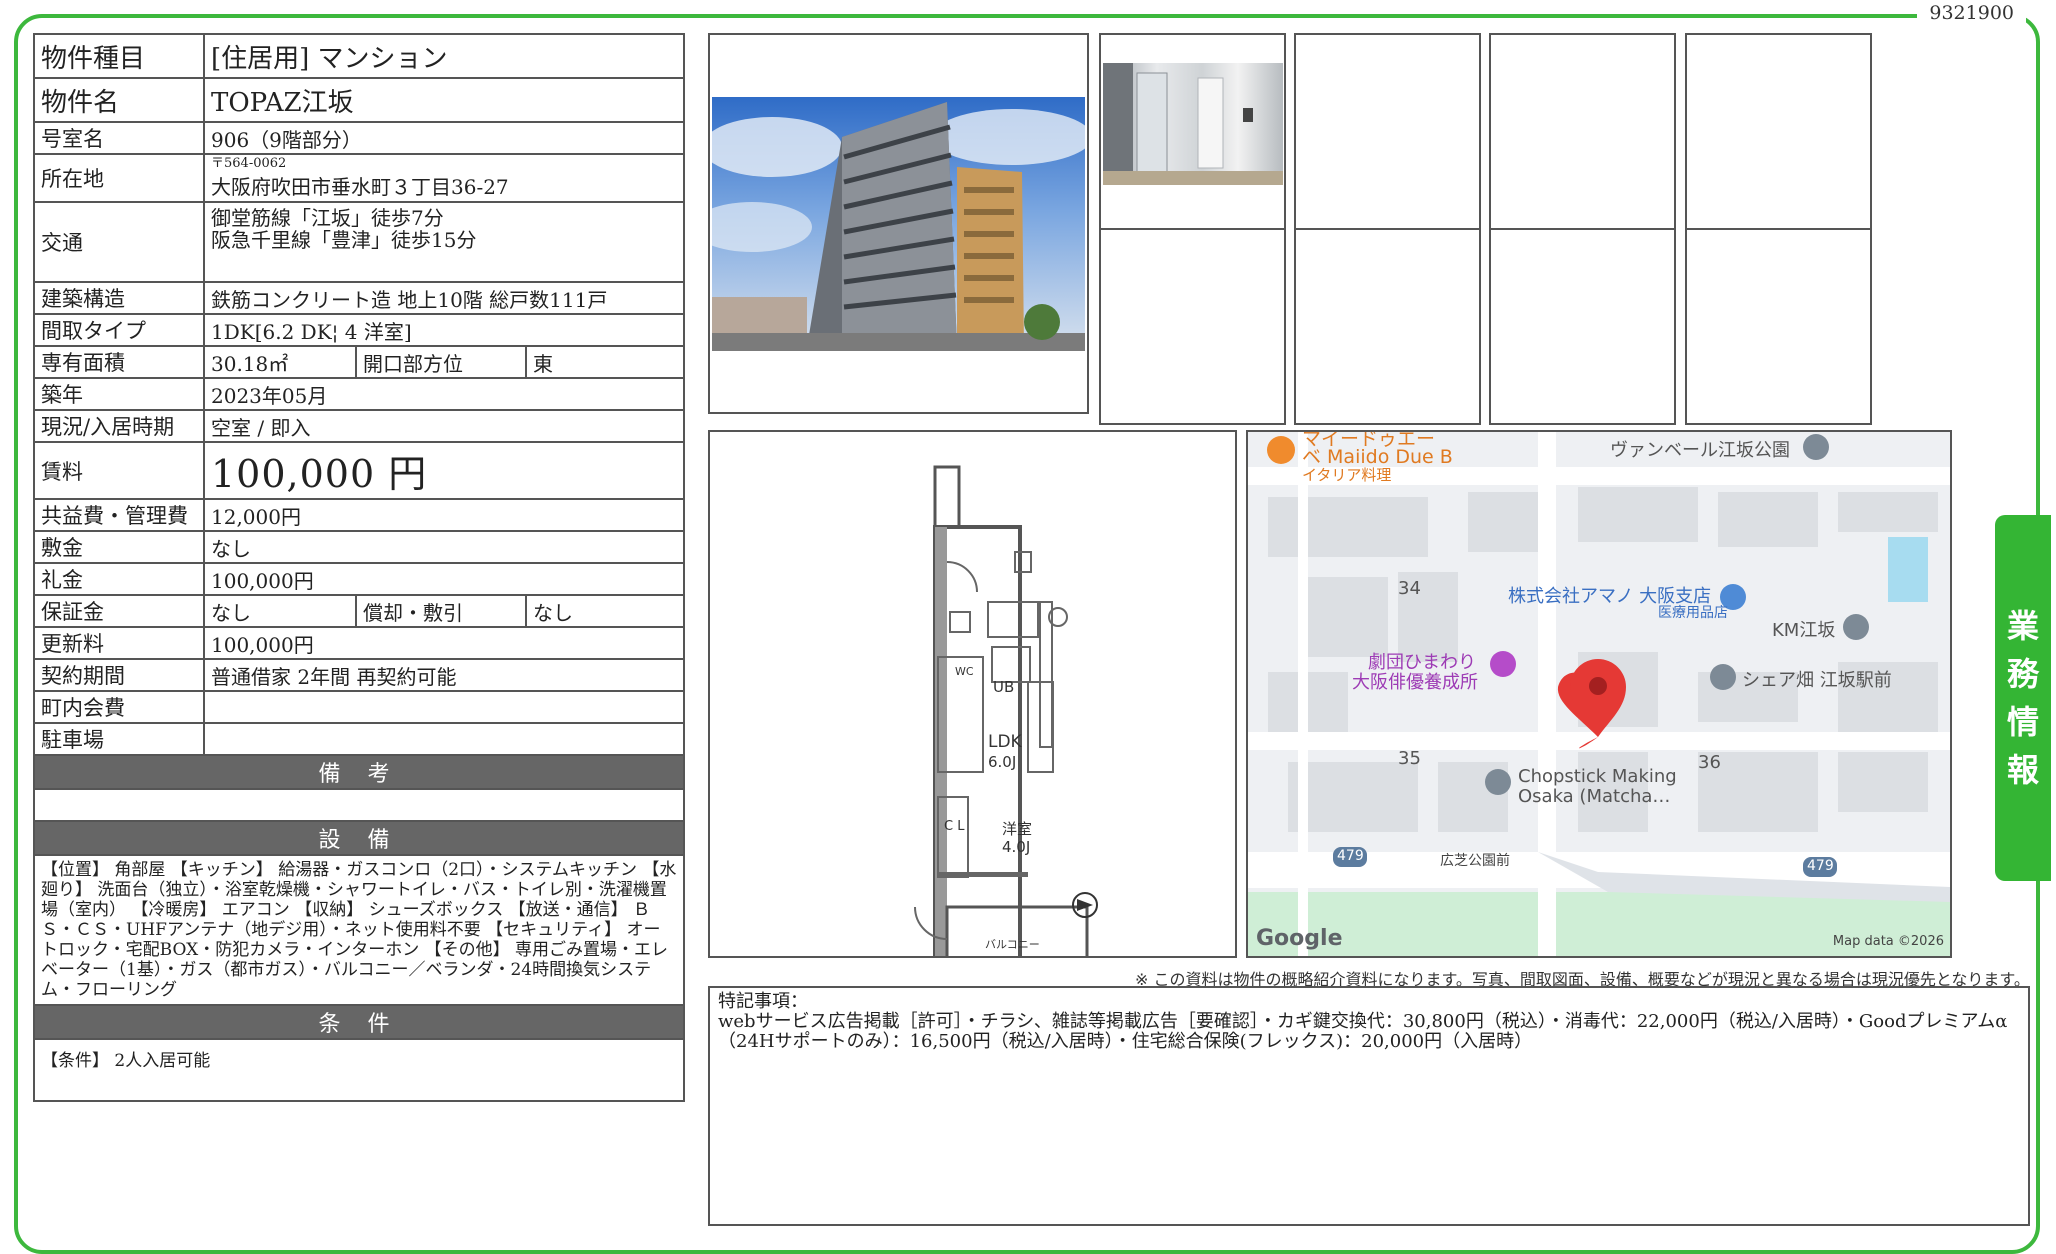 This screenshot has height=1254, width=2056. What do you see at coordinates (444, 707) in the screenshot?
I see `town-fee-value` at bounding box center [444, 707].